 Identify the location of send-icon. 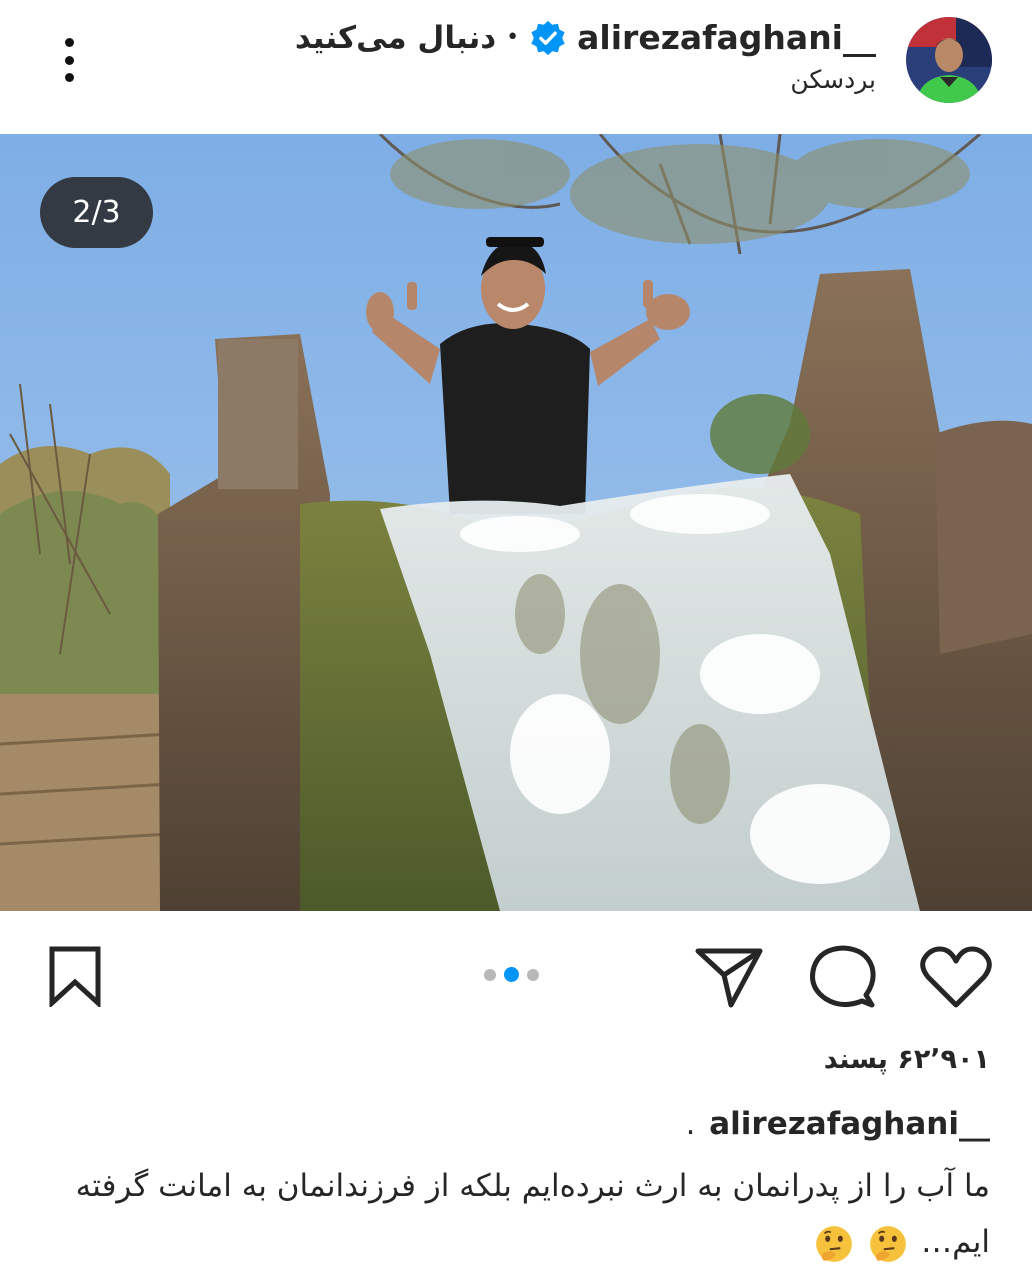
(729, 978).